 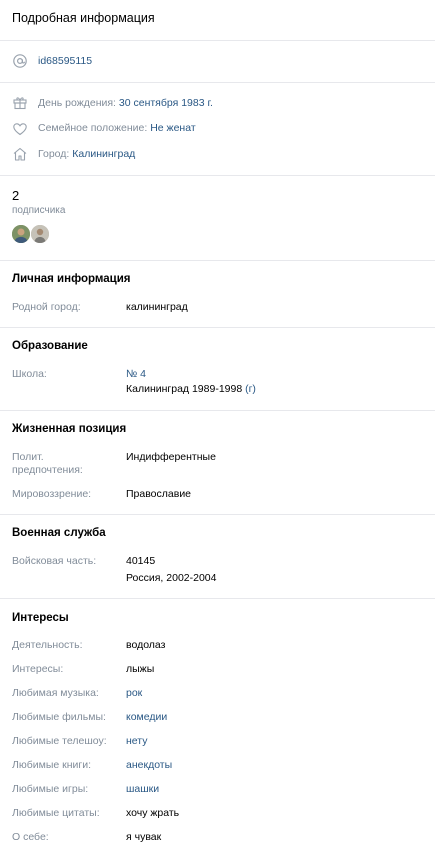 What do you see at coordinates (134, 693) in the screenshot?
I see `interest-link: рок` at bounding box center [134, 693].